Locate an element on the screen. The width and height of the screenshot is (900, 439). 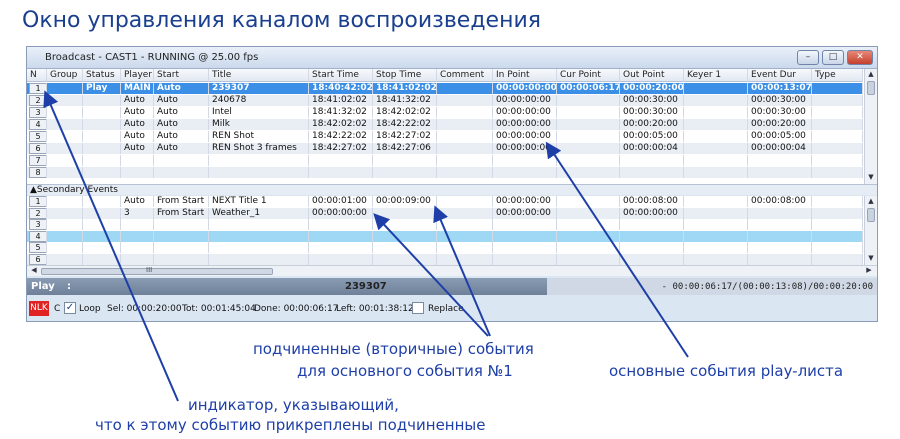
annotation-main-events: основные события play-листа is located at coordinates (726, 371).